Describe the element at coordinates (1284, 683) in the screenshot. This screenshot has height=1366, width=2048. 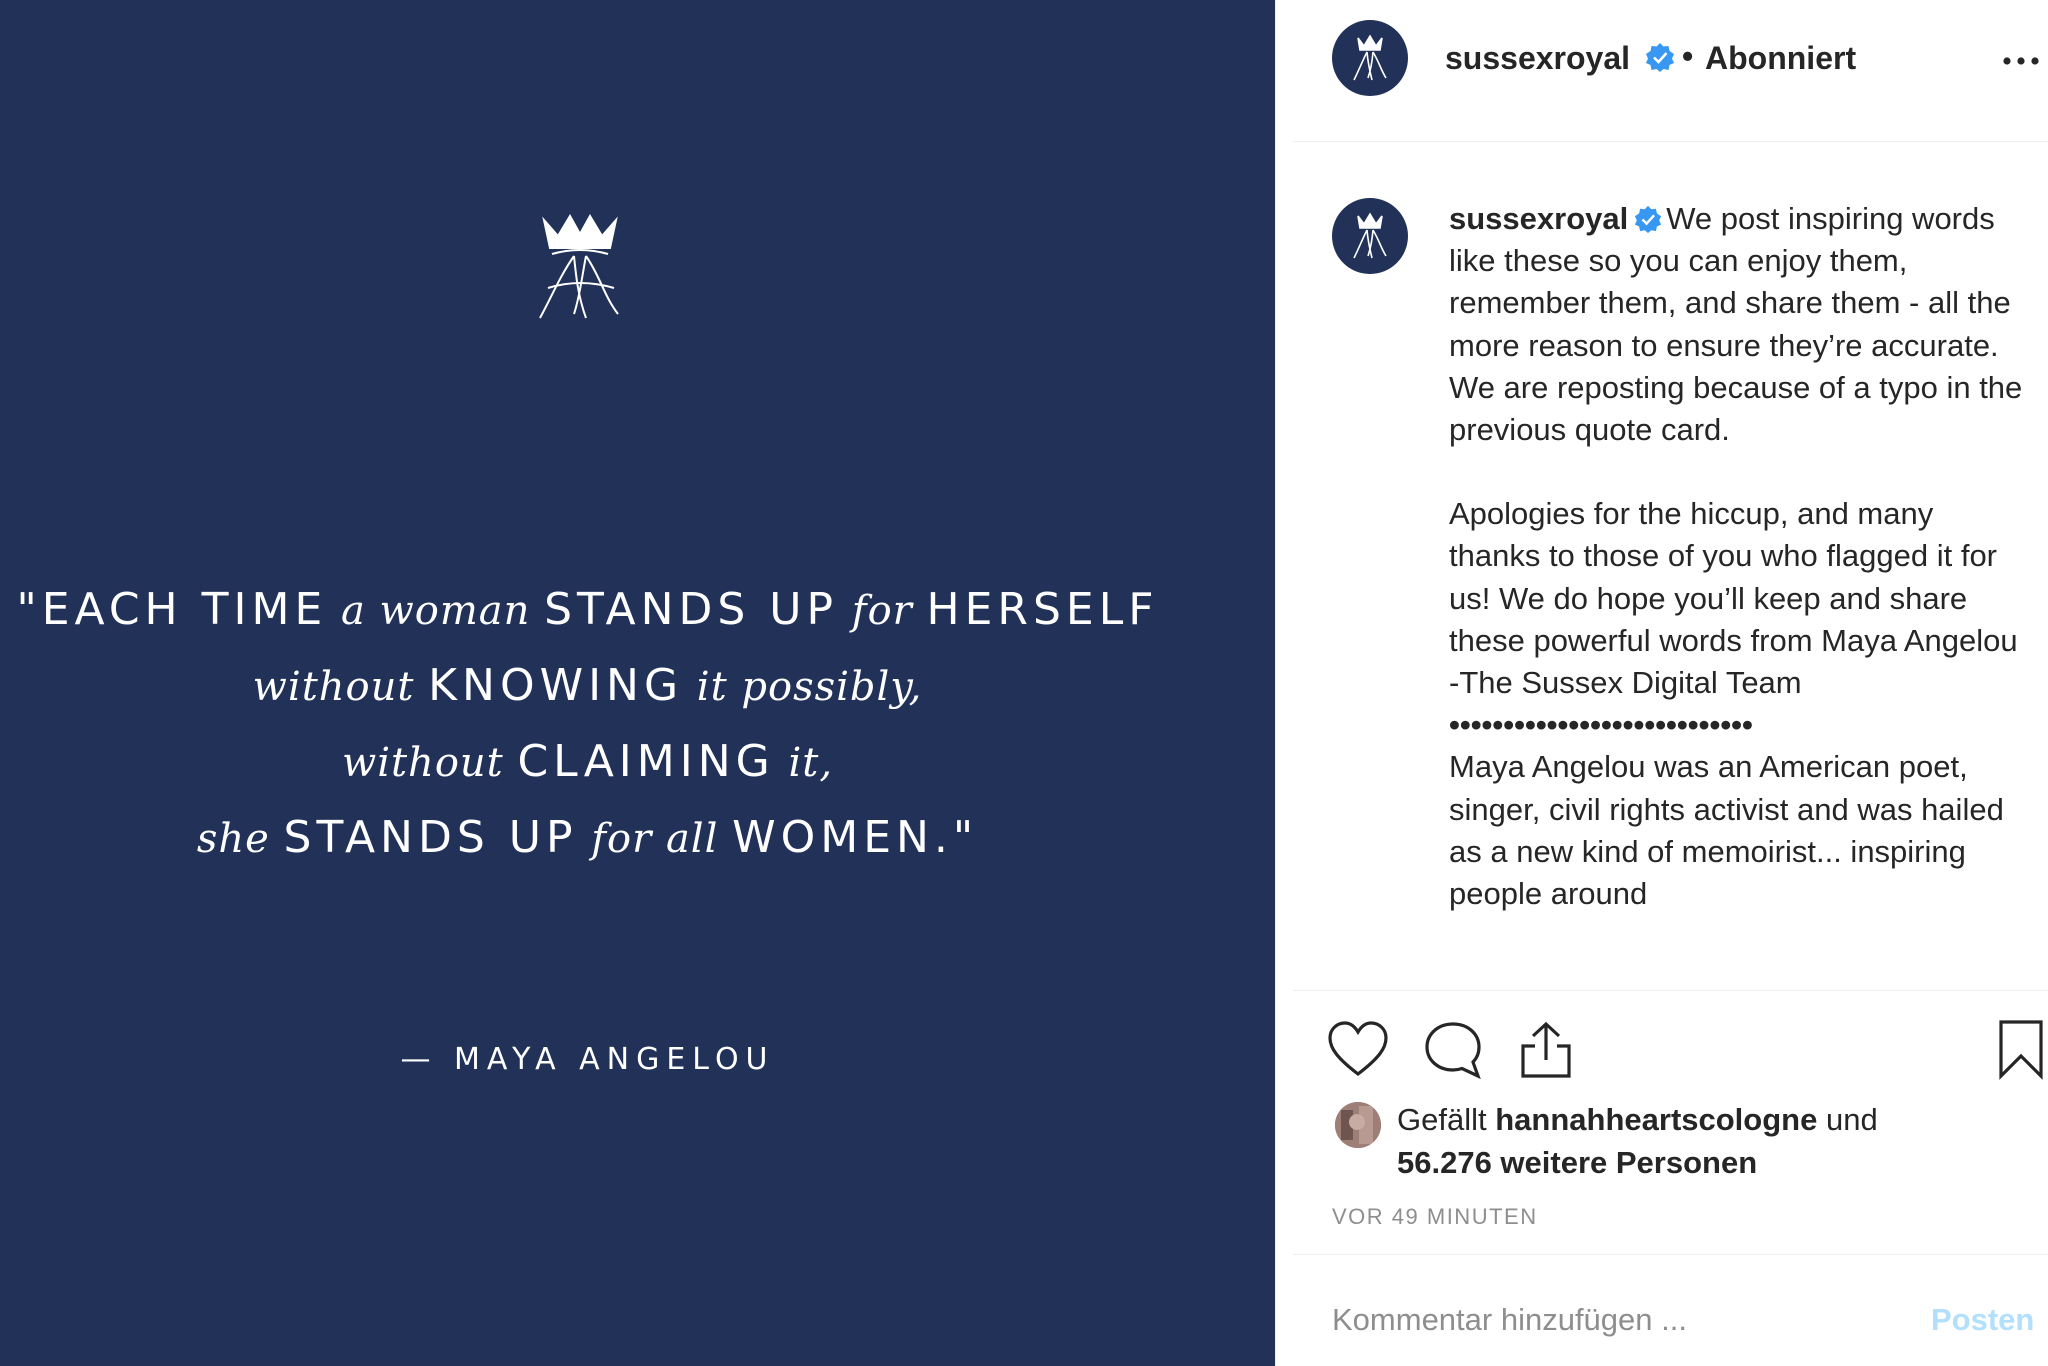
I see `panel-divider` at that location.